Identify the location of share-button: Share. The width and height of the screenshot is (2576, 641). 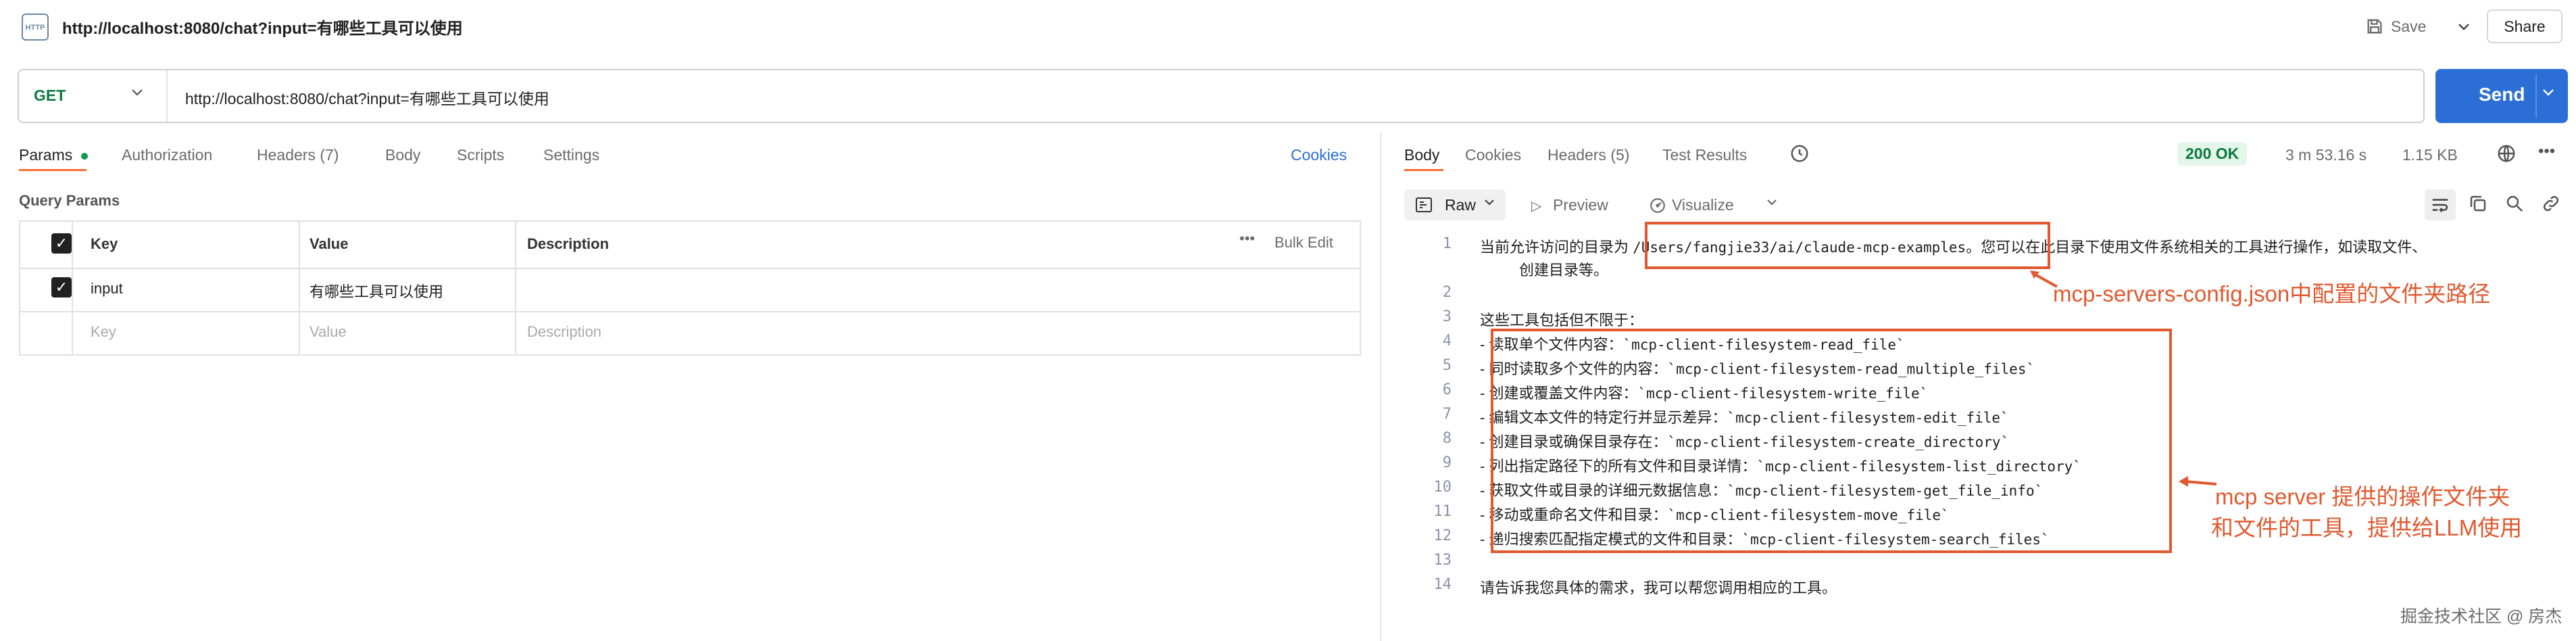
(2525, 26).